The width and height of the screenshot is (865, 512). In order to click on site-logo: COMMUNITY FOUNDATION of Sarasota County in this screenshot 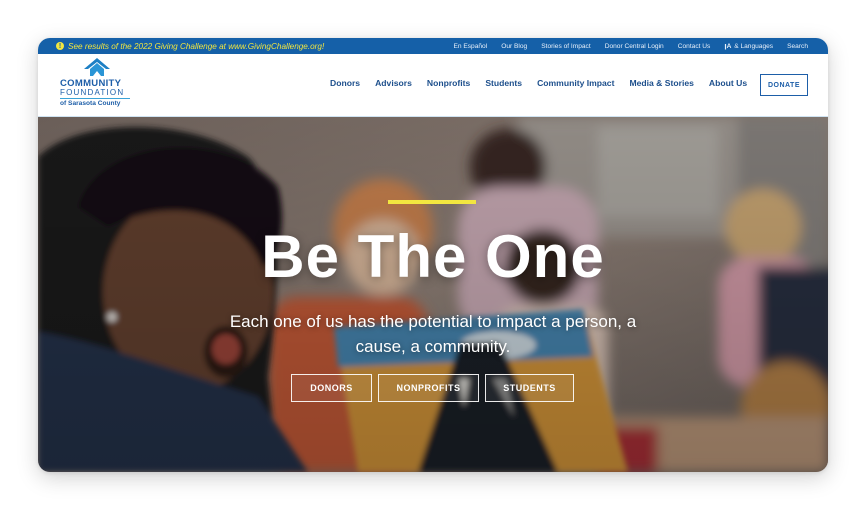, I will do `click(98, 86)`.